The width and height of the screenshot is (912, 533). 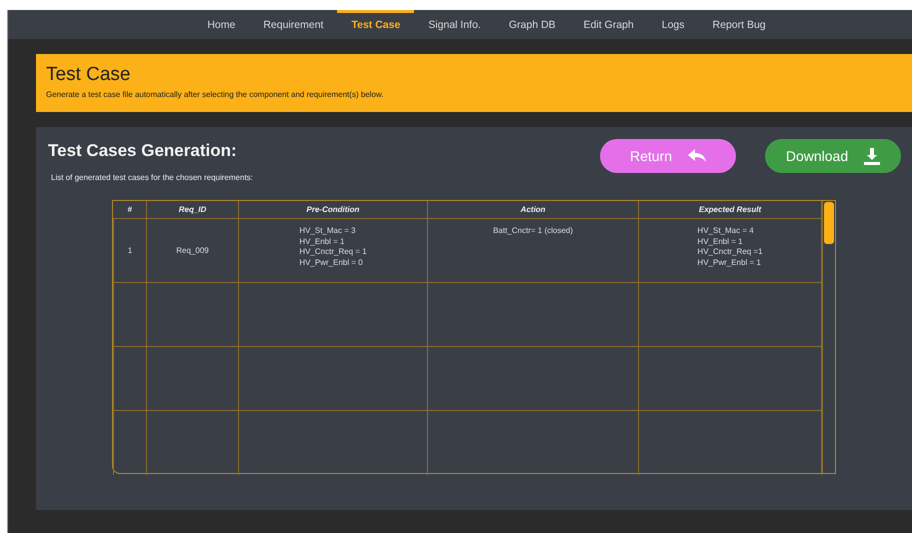 What do you see at coordinates (293, 24) in the screenshot?
I see `nav-tab: Requirement` at bounding box center [293, 24].